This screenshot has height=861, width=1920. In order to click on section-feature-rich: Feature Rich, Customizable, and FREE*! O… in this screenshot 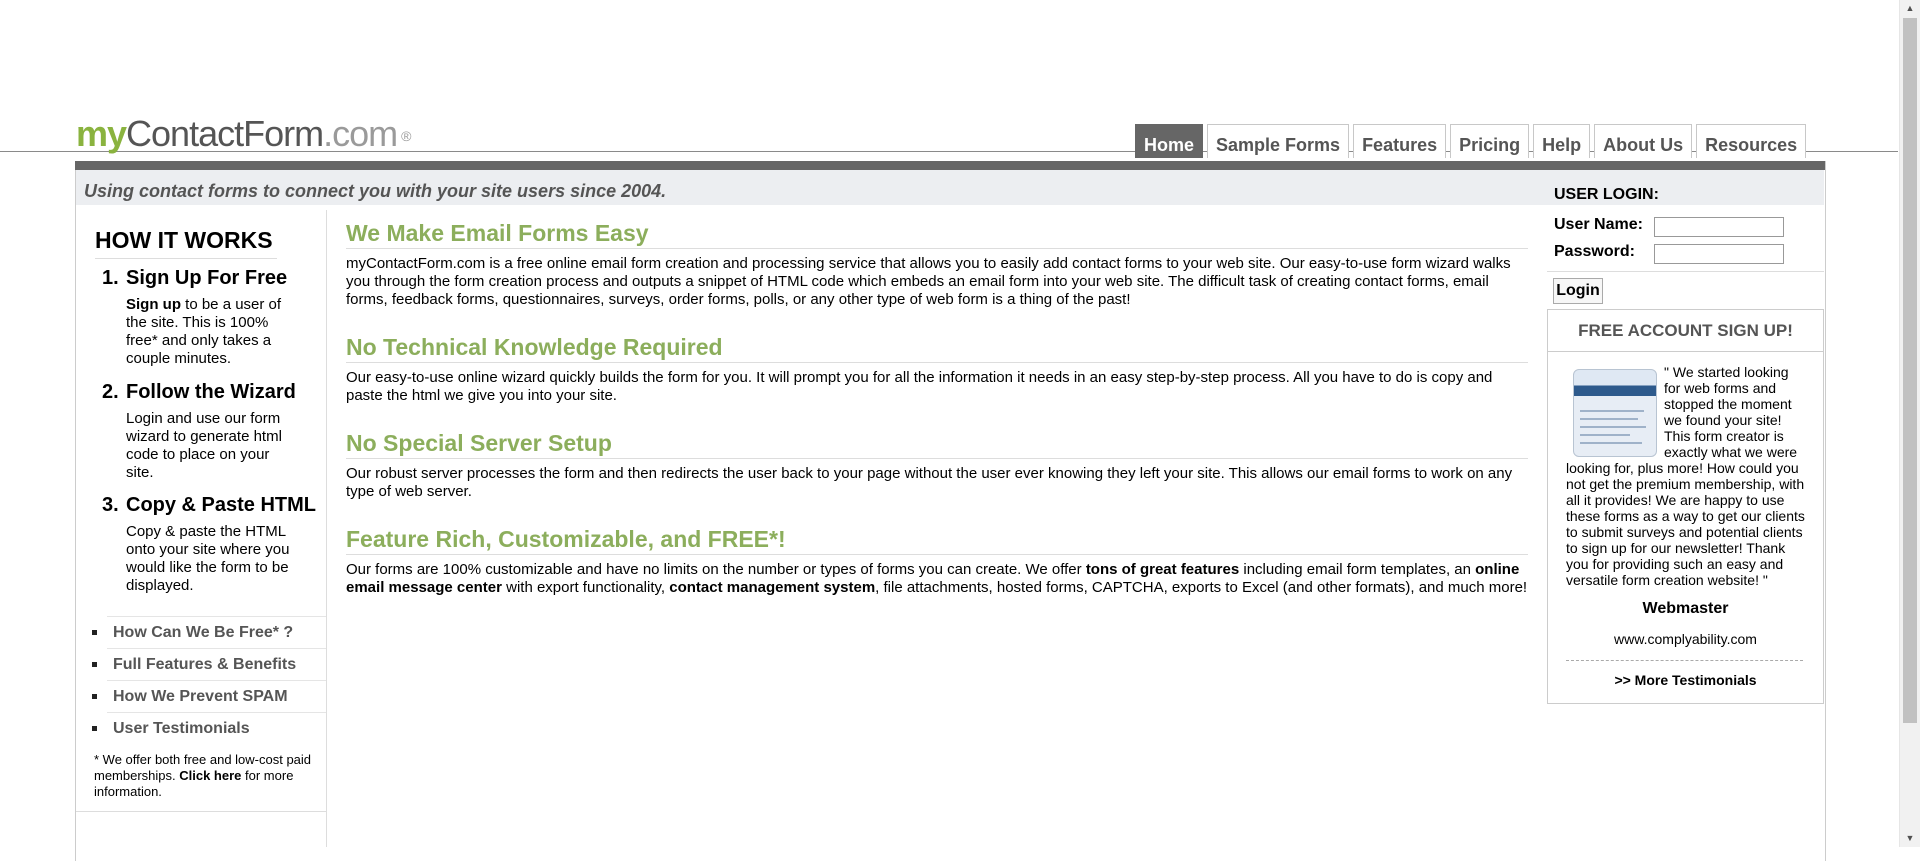, I will do `click(937, 561)`.